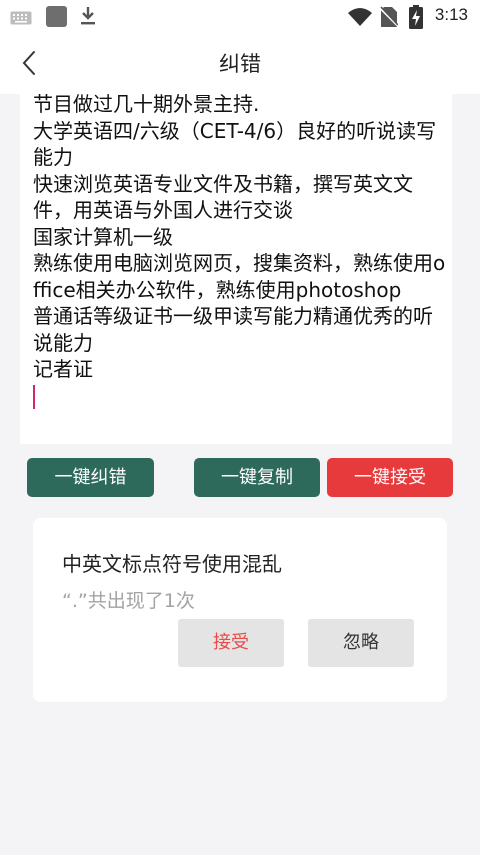 The height and width of the screenshot is (855, 480). What do you see at coordinates (172, 564) in the screenshot?
I see `suggestion-title: 中英文标点符号使用混乱` at bounding box center [172, 564].